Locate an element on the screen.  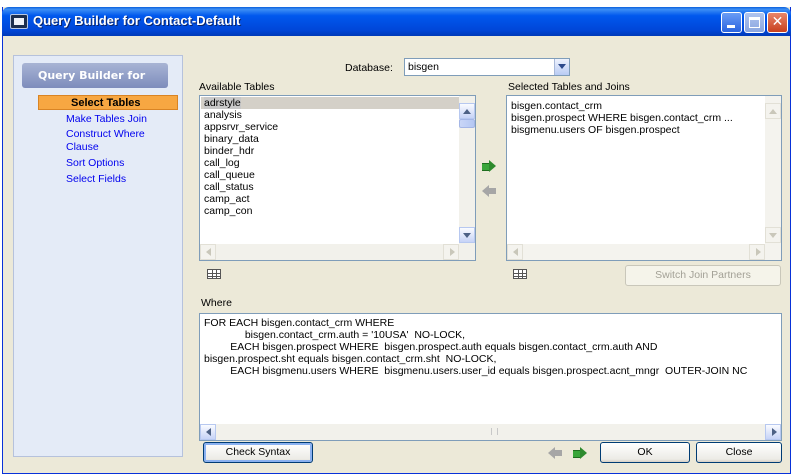
minimize-icon is located at coordinates (731, 26).